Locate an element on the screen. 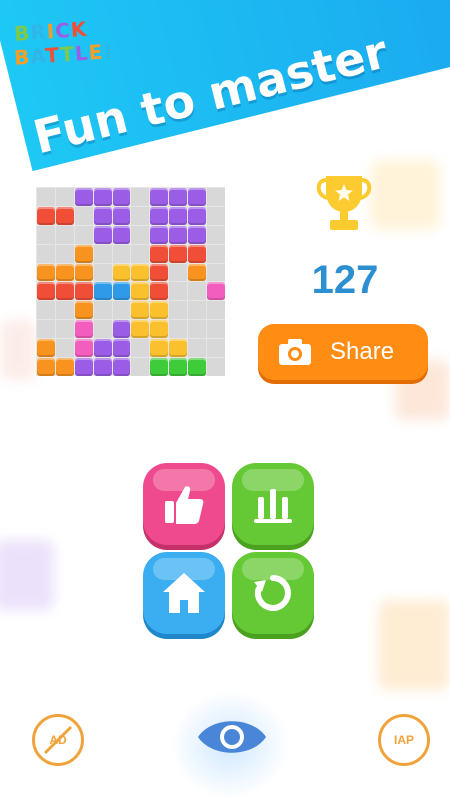 Image resolution: width=450 pixels, height=800 pixels. home-icon is located at coordinates (184, 593).